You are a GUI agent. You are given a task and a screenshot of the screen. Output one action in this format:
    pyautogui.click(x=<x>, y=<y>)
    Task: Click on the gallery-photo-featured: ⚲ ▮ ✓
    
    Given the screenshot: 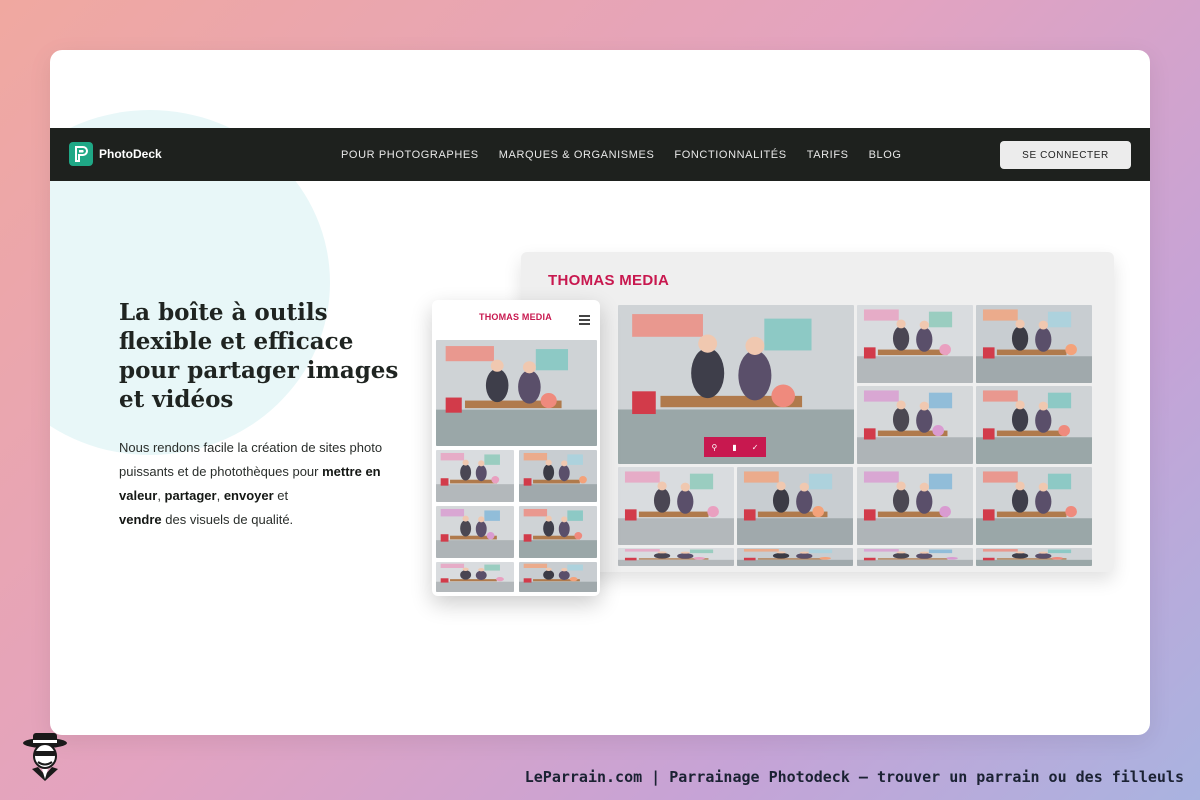 What is the action you would take?
    pyautogui.click(x=736, y=384)
    